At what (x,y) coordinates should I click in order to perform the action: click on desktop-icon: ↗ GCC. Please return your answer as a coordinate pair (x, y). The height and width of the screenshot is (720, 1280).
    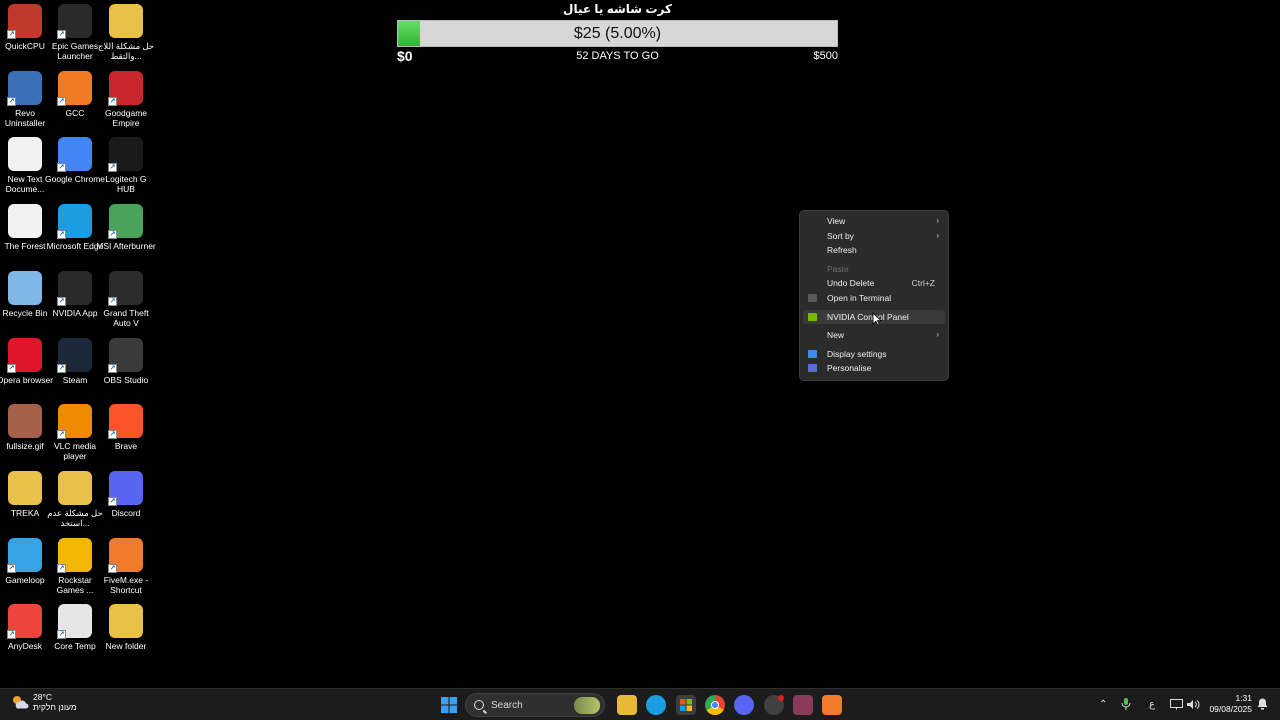
    Looking at the image, I should click on (75, 94).